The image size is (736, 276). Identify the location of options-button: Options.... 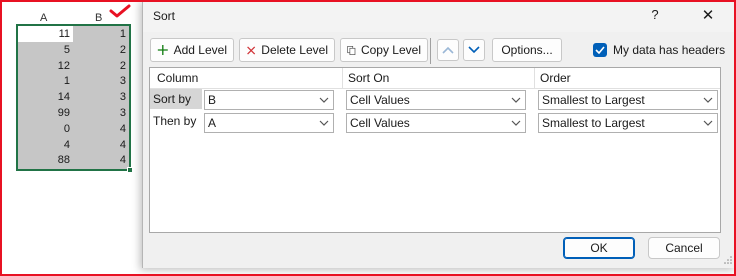
(527, 50).